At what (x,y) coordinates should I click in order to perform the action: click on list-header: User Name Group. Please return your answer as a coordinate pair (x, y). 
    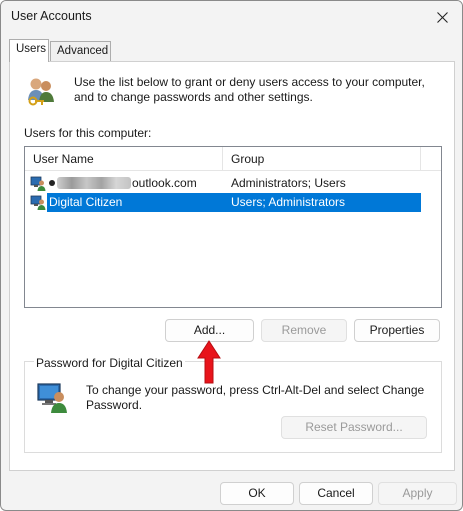
    Looking at the image, I should click on (233, 159).